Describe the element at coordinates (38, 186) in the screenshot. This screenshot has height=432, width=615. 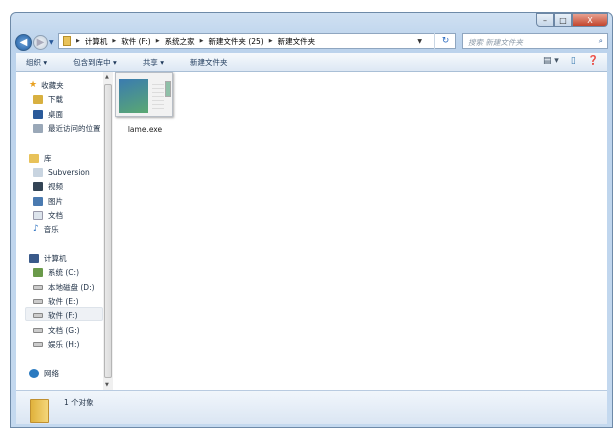
I see `video-icon` at that location.